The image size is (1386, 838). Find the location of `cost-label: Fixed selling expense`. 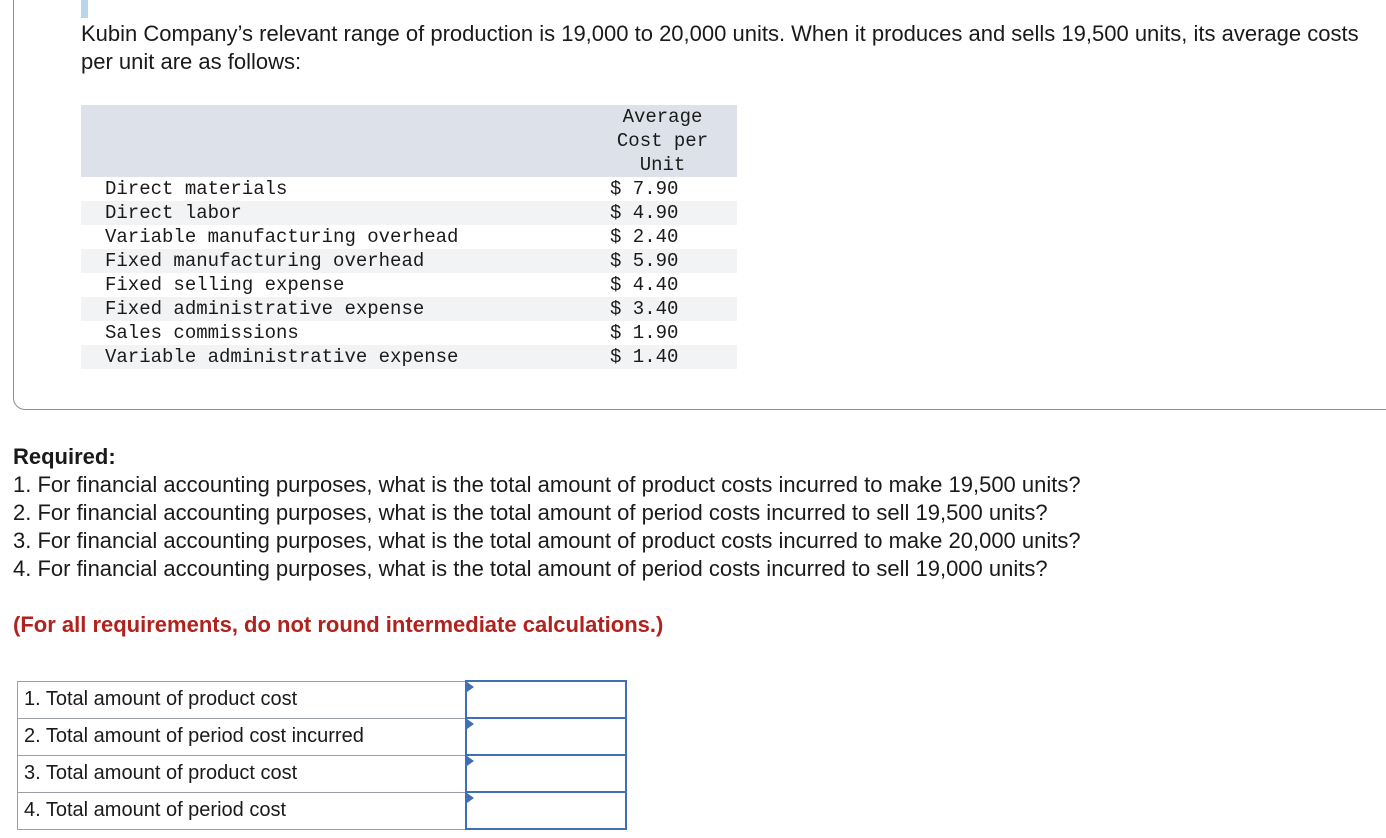

cost-label: Fixed selling expense is located at coordinates (225, 285).